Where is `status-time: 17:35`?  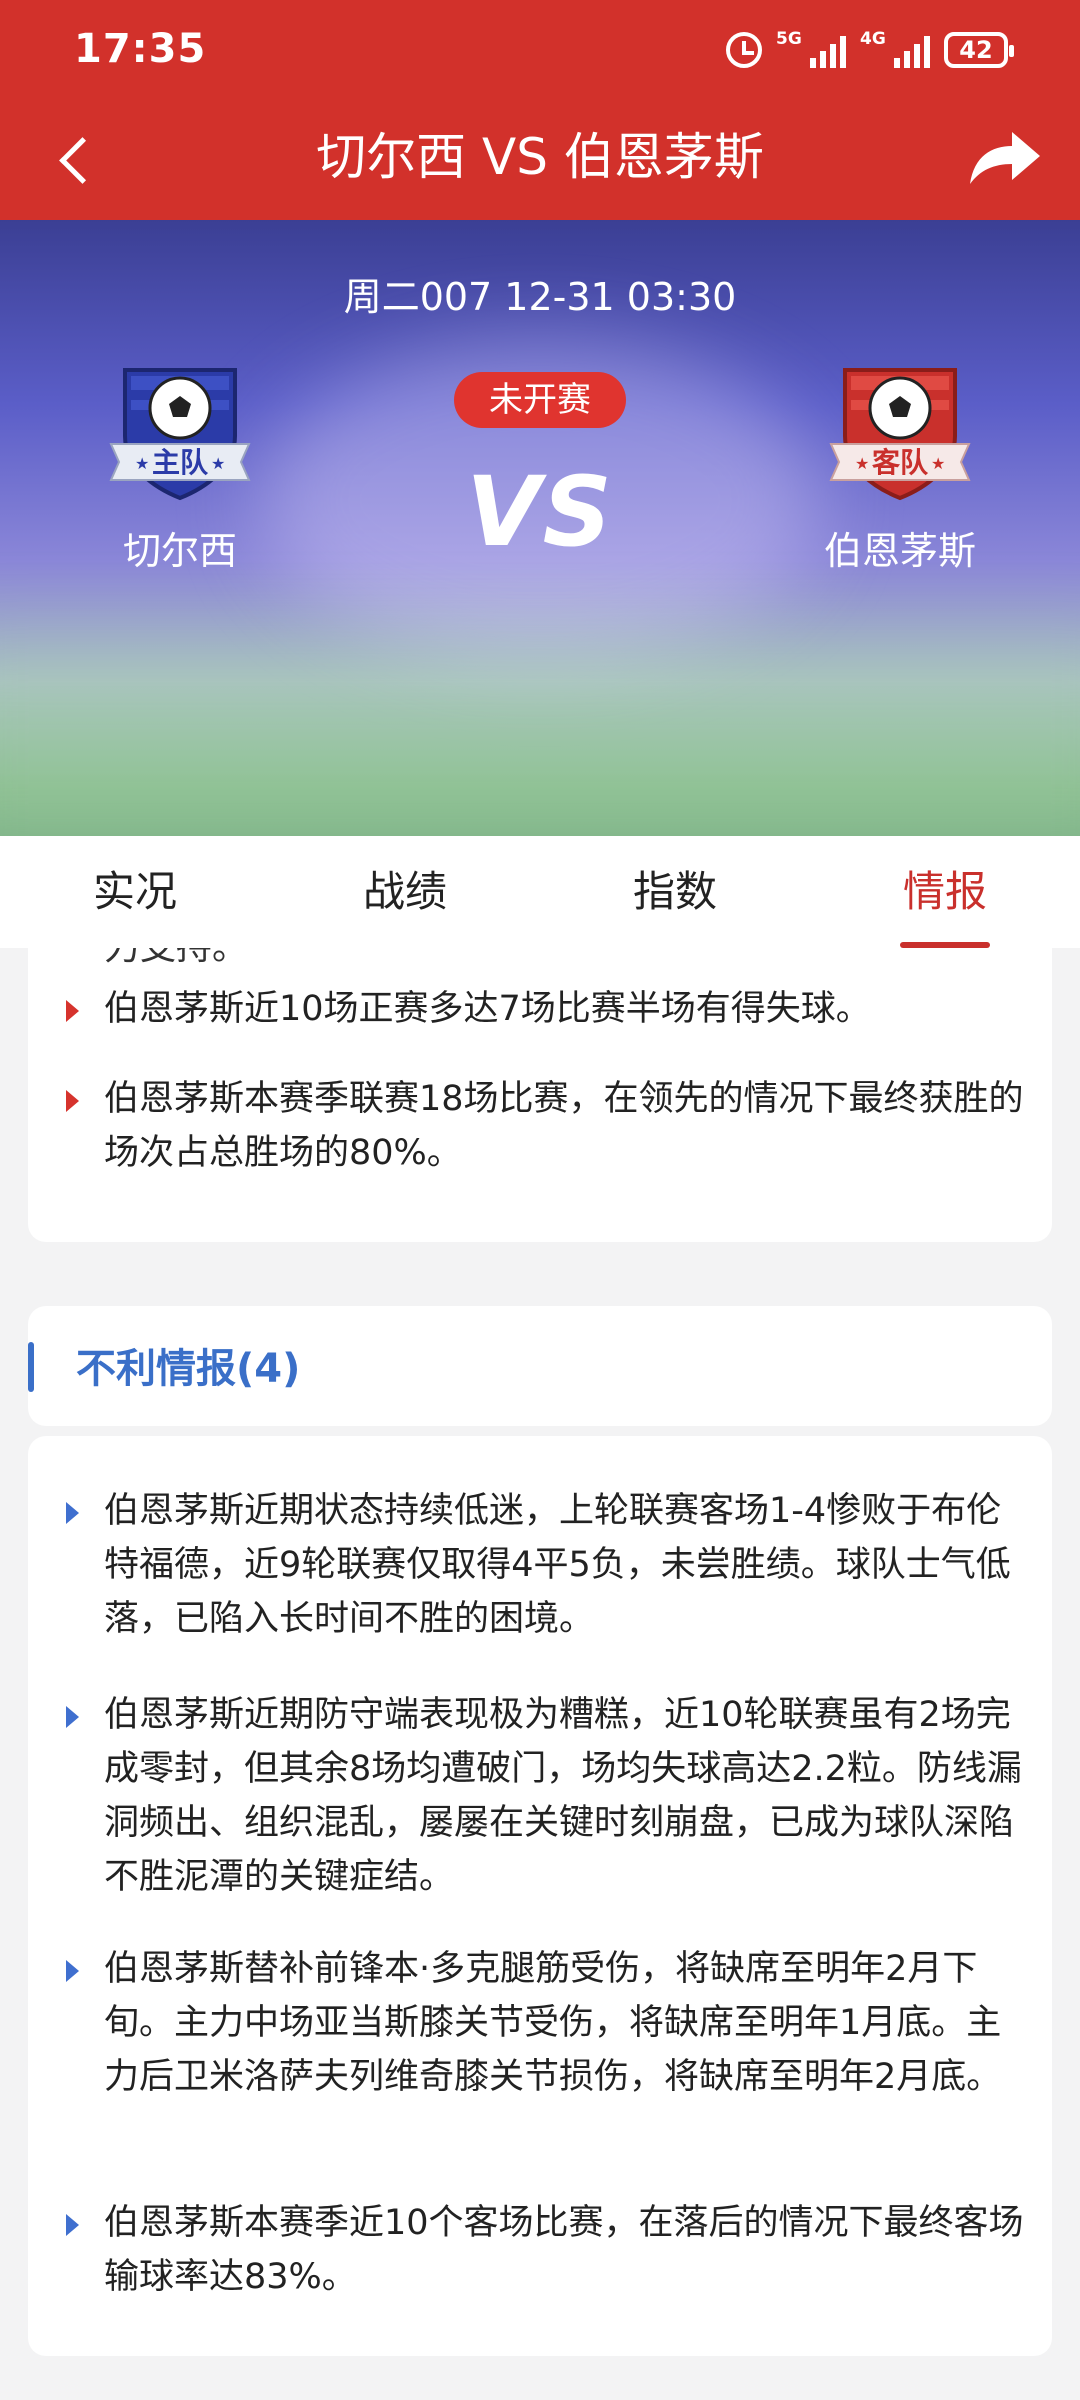
status-time: 17:35 is located at coordinates (140, 49).